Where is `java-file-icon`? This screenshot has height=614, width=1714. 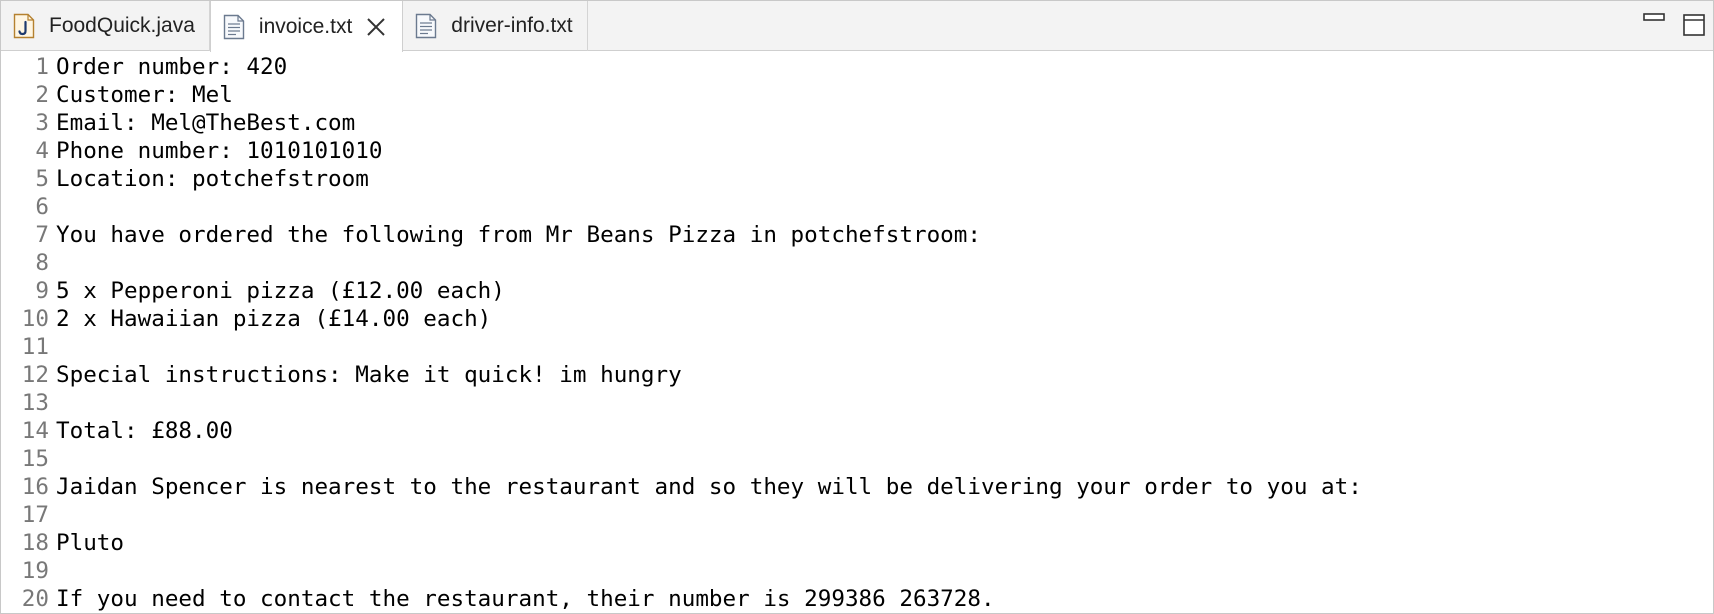 java-file-icon is located at coordinates (24, 26).